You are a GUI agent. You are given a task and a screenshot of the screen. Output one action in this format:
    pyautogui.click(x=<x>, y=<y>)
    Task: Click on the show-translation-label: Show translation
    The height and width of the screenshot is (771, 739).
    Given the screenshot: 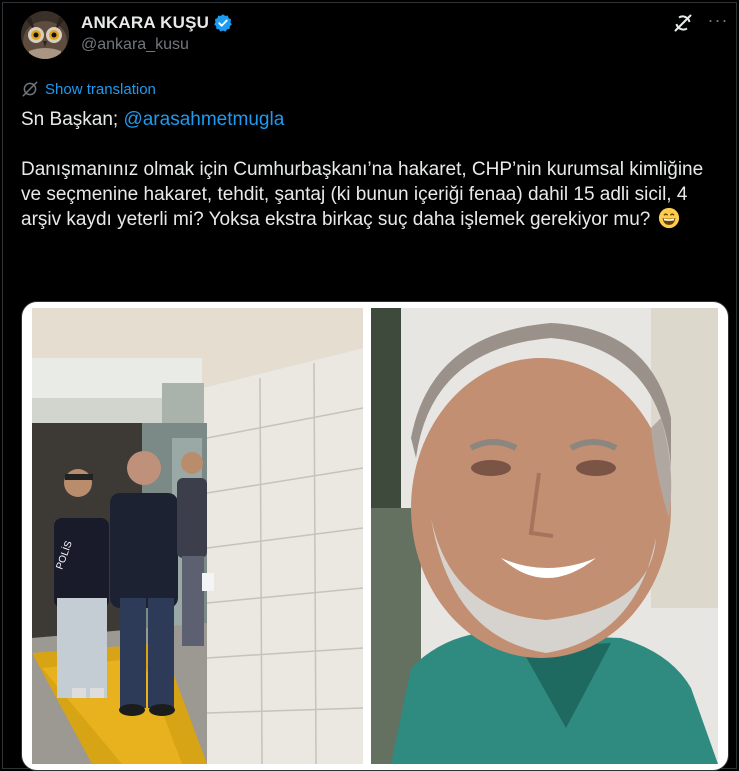 What is the action you would take?
    pyautogui.click(x=100, y=89)
    